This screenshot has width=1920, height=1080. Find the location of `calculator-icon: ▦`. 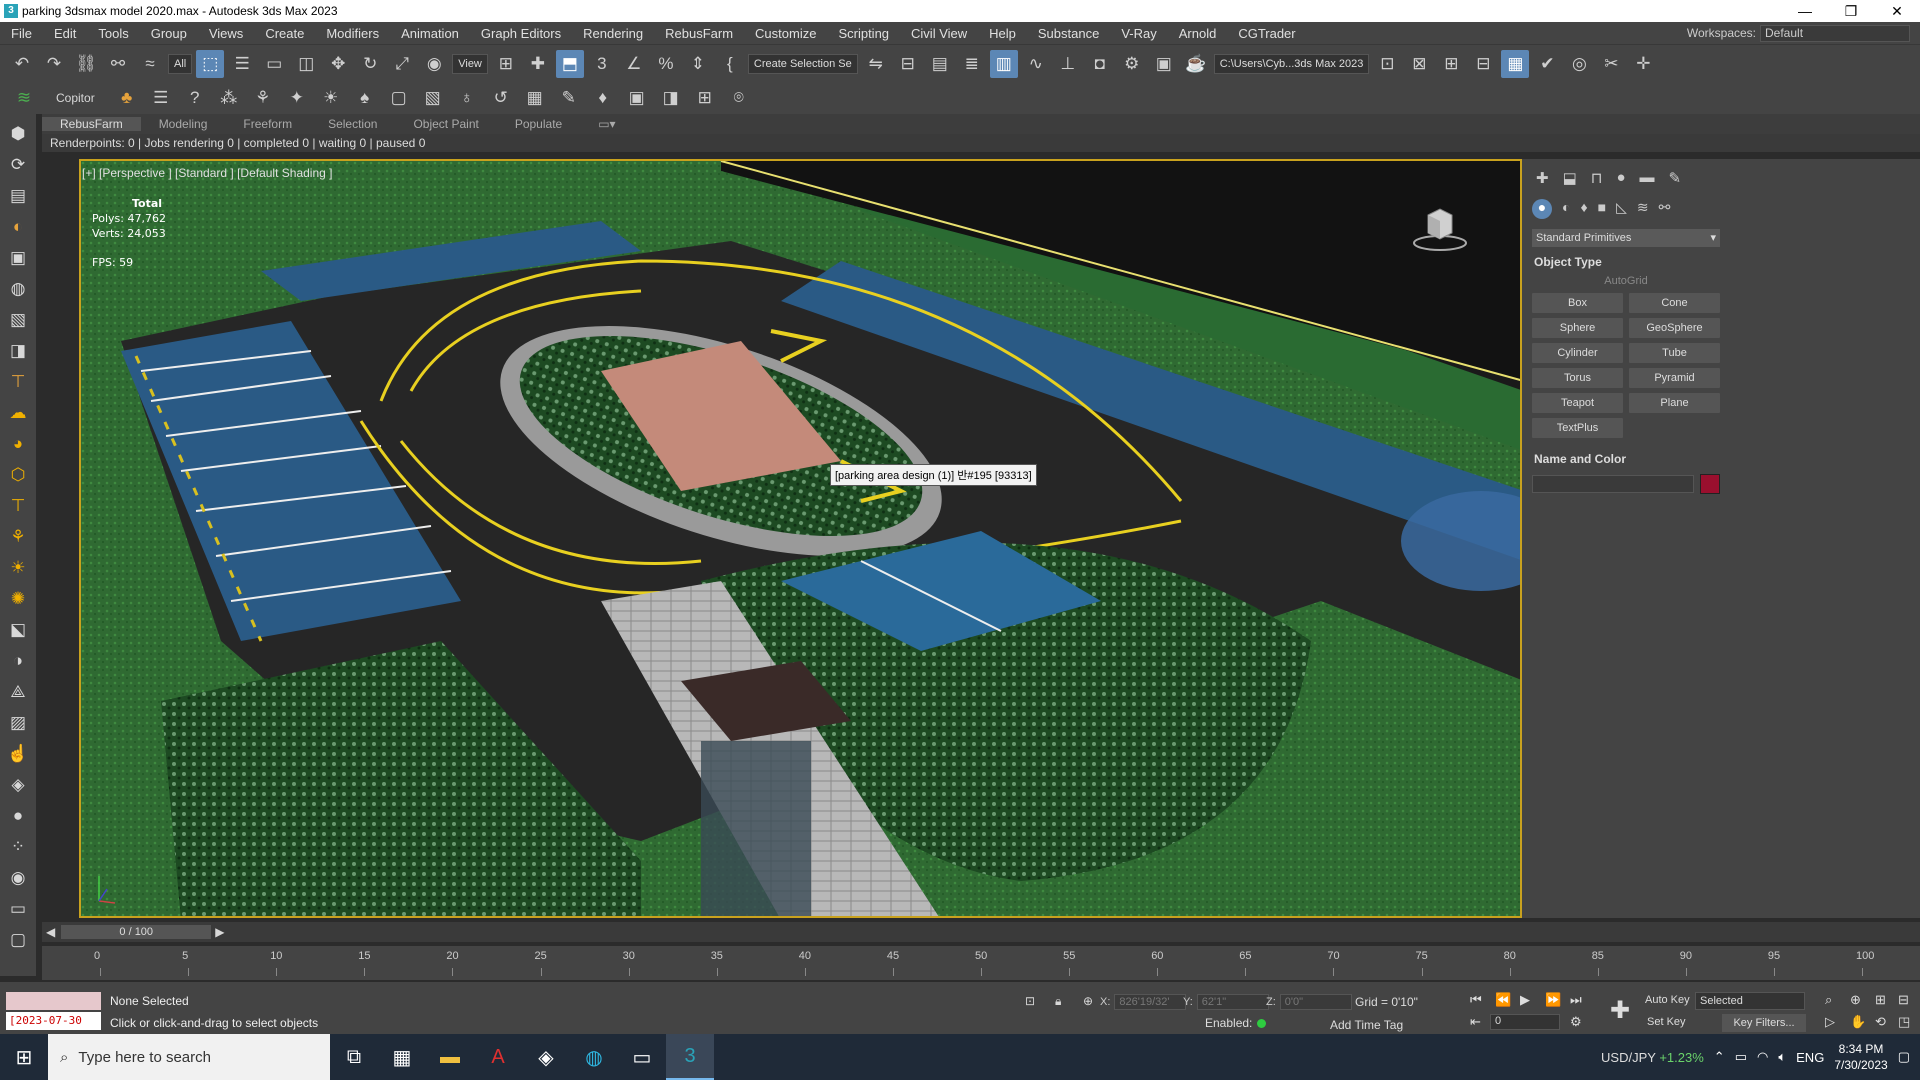

calculator-icon: ▦ is located at coordinates (402, 1057).